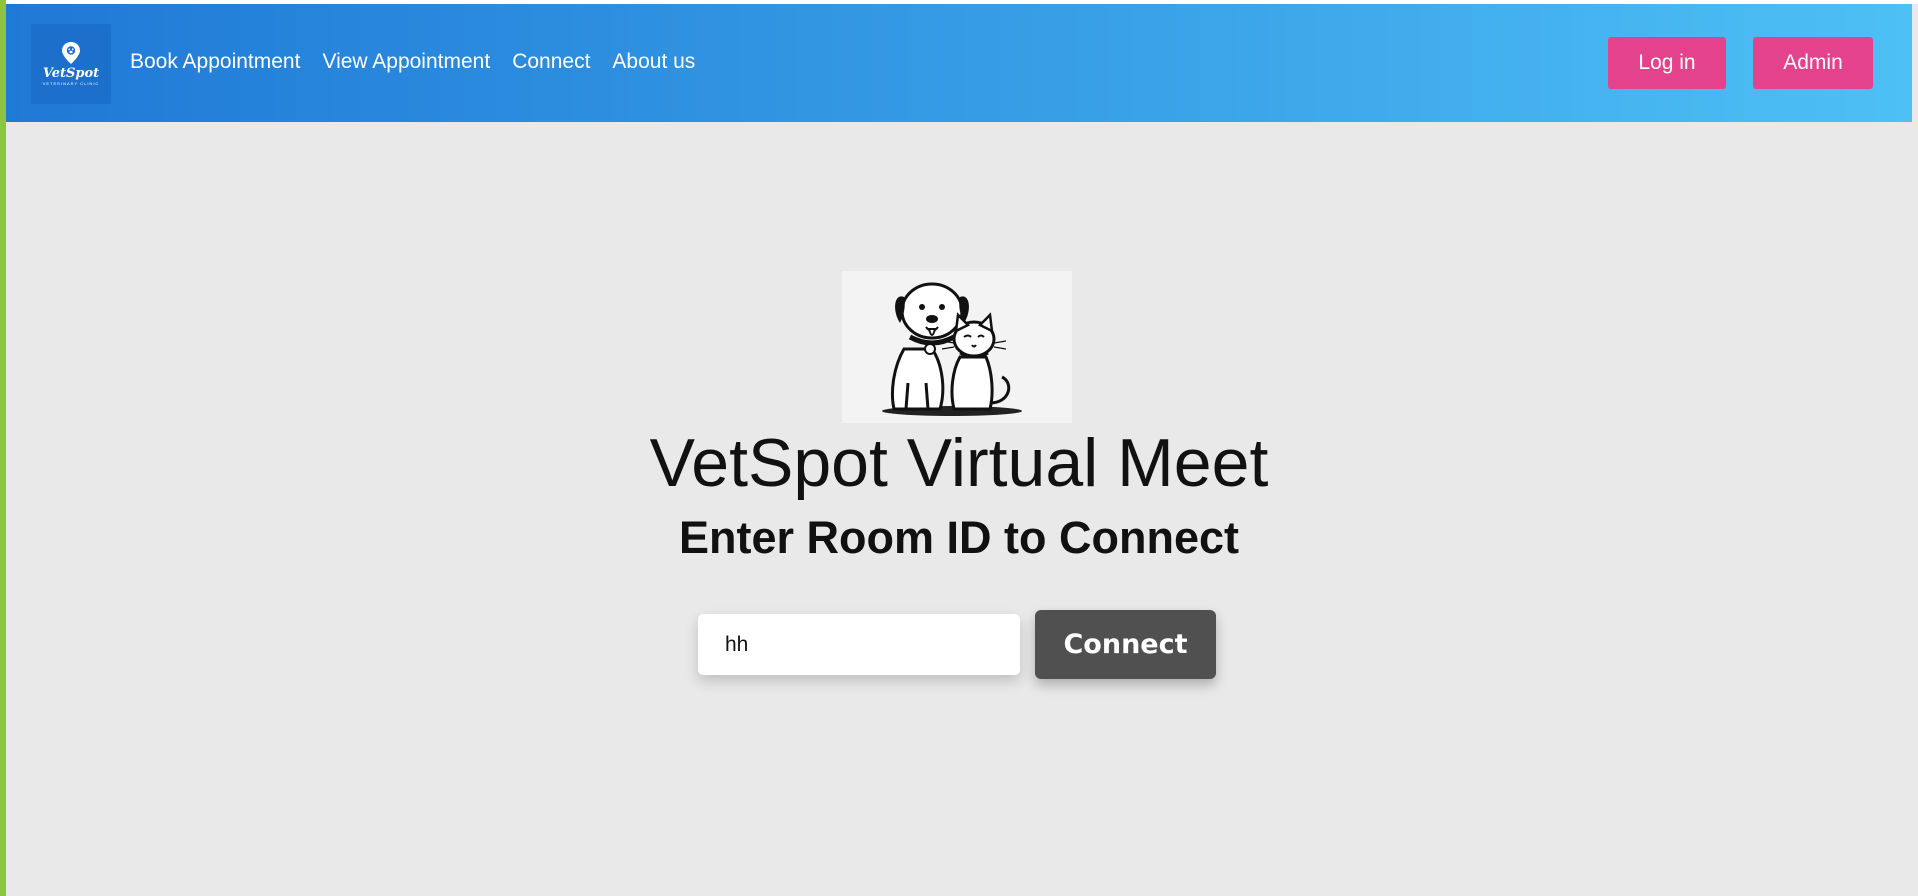 This screenshot has height=896, width=1918. What do you see at coordinates (71, 83) in the screenshot?
I see `logo-subtext: VETERINARY CLINIC` at bounding box center [71, 83].